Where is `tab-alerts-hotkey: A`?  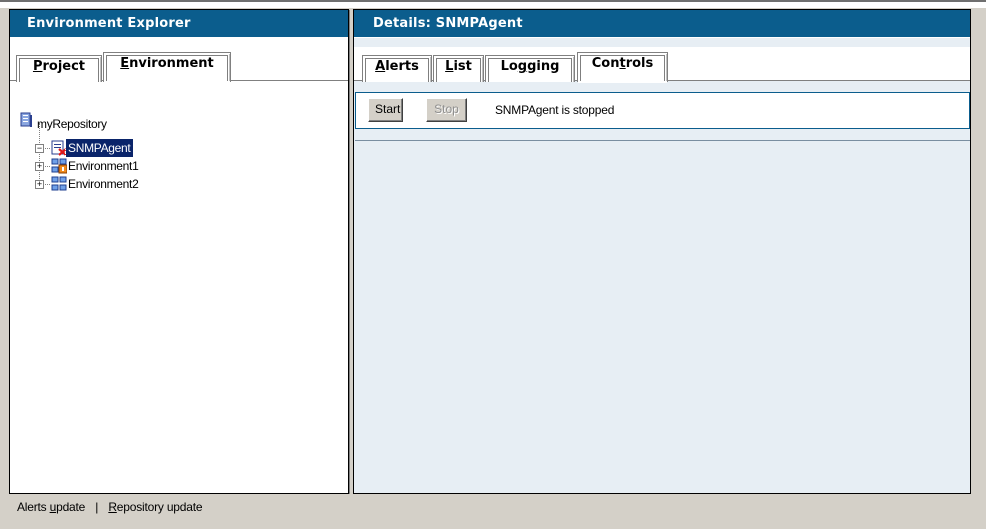 tab-alerts-hotkey: A is located at coordinates (380, 66).